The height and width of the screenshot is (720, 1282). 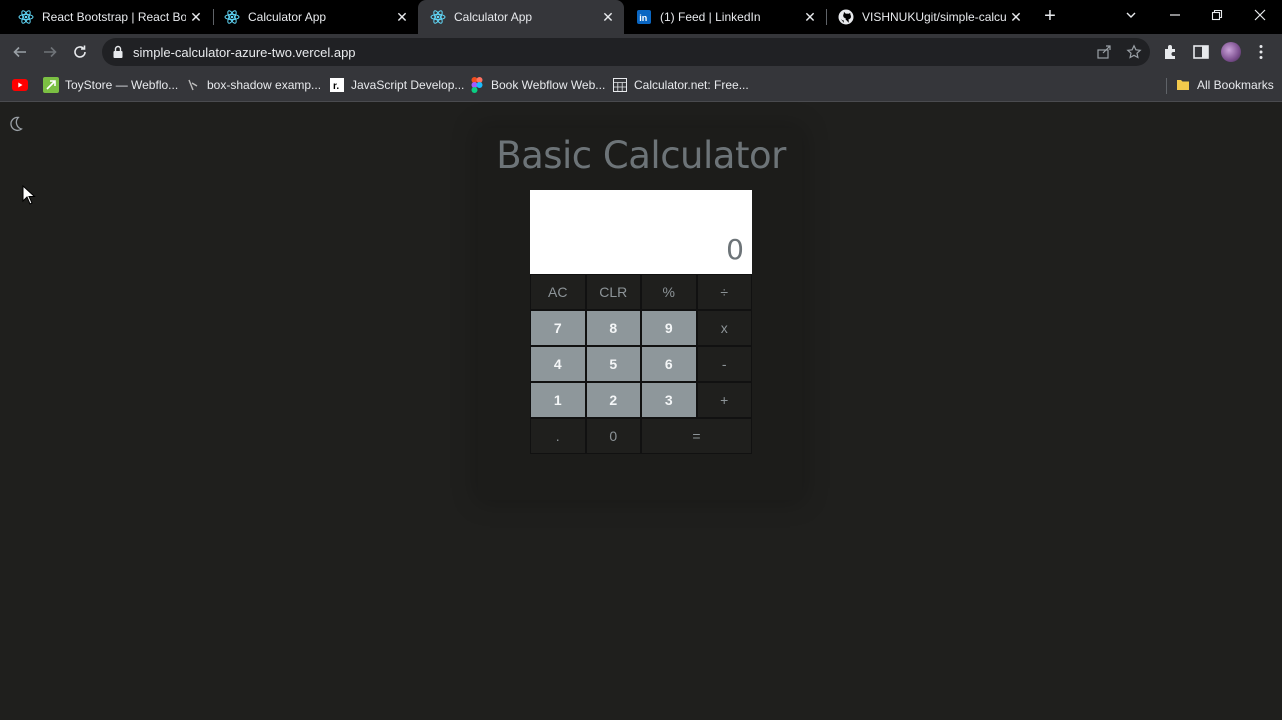 What do you see at coordinates (710, 17) in the screenshot?
I see `tab-title: (1) Feed | LinkedIn` at bounding box center [710, 17].